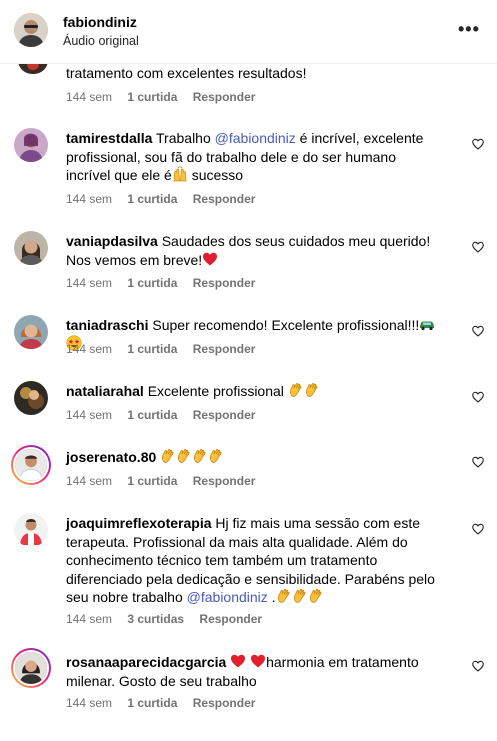  I want to click on comment-meta: 144 sem 3 curtidas Responder, so click(170, 619).